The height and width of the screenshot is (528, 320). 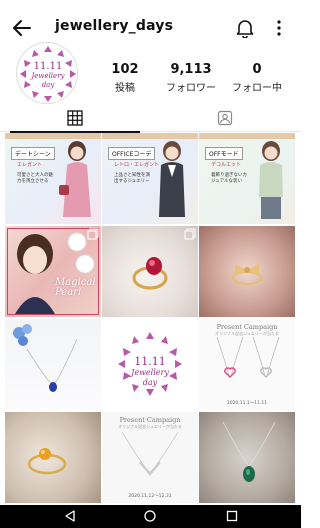 What do you see at coordinates (75, 179) in the screenshot?
I see `illustration-woman-dress` at bounding box center [75, 179].